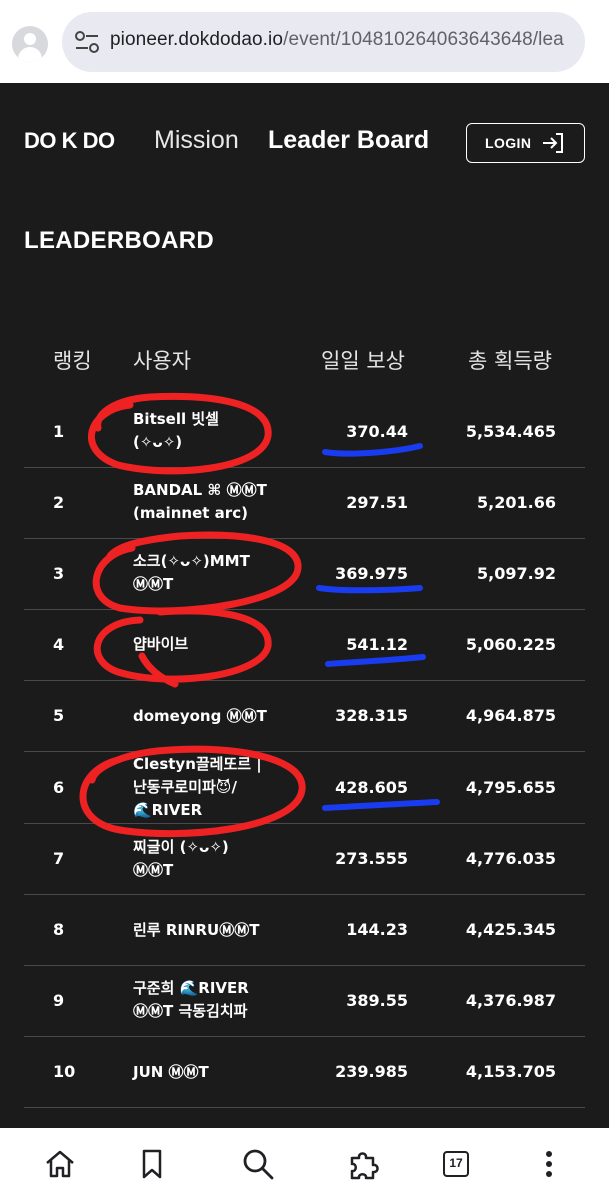 The width and height of the screenshot is (609, 1200). I want to click on user-cell: Bitsell 빗셀 (✧ᴗ✧), so click(176, 430).